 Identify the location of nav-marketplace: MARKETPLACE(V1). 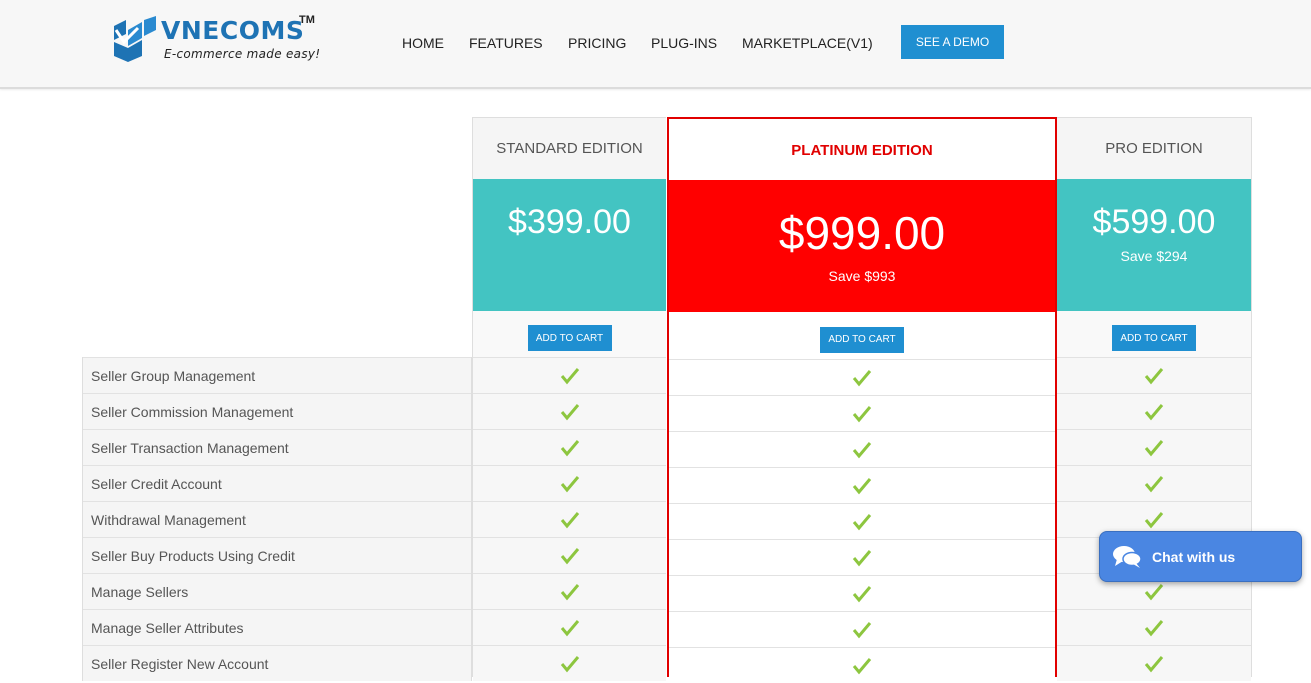
(807, 43).